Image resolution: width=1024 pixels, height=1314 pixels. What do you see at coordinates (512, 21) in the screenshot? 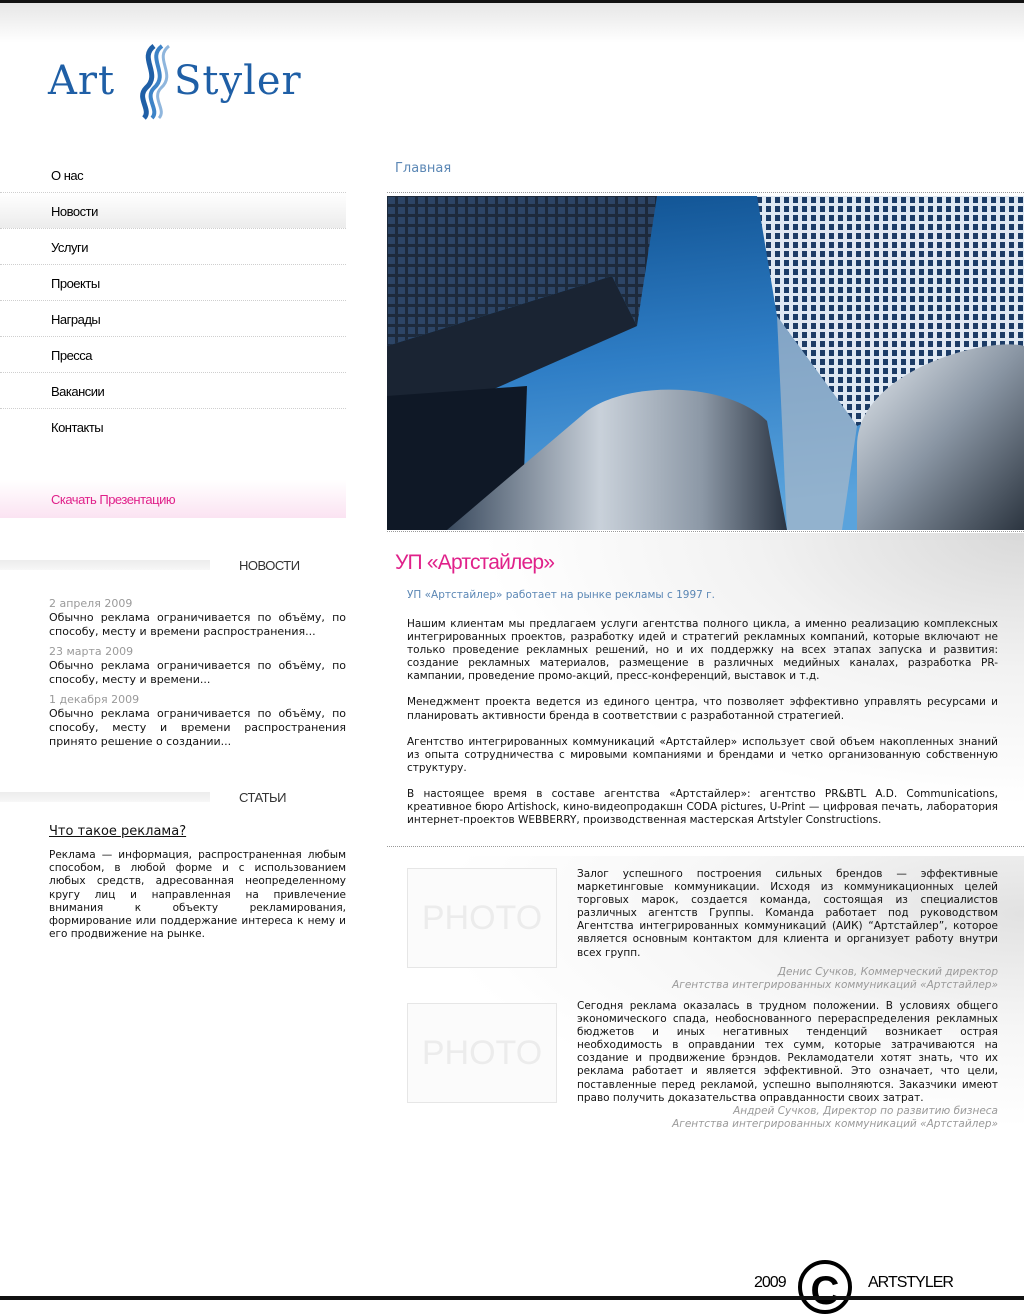
I see `top-shade` at bounding box center [512, 21].